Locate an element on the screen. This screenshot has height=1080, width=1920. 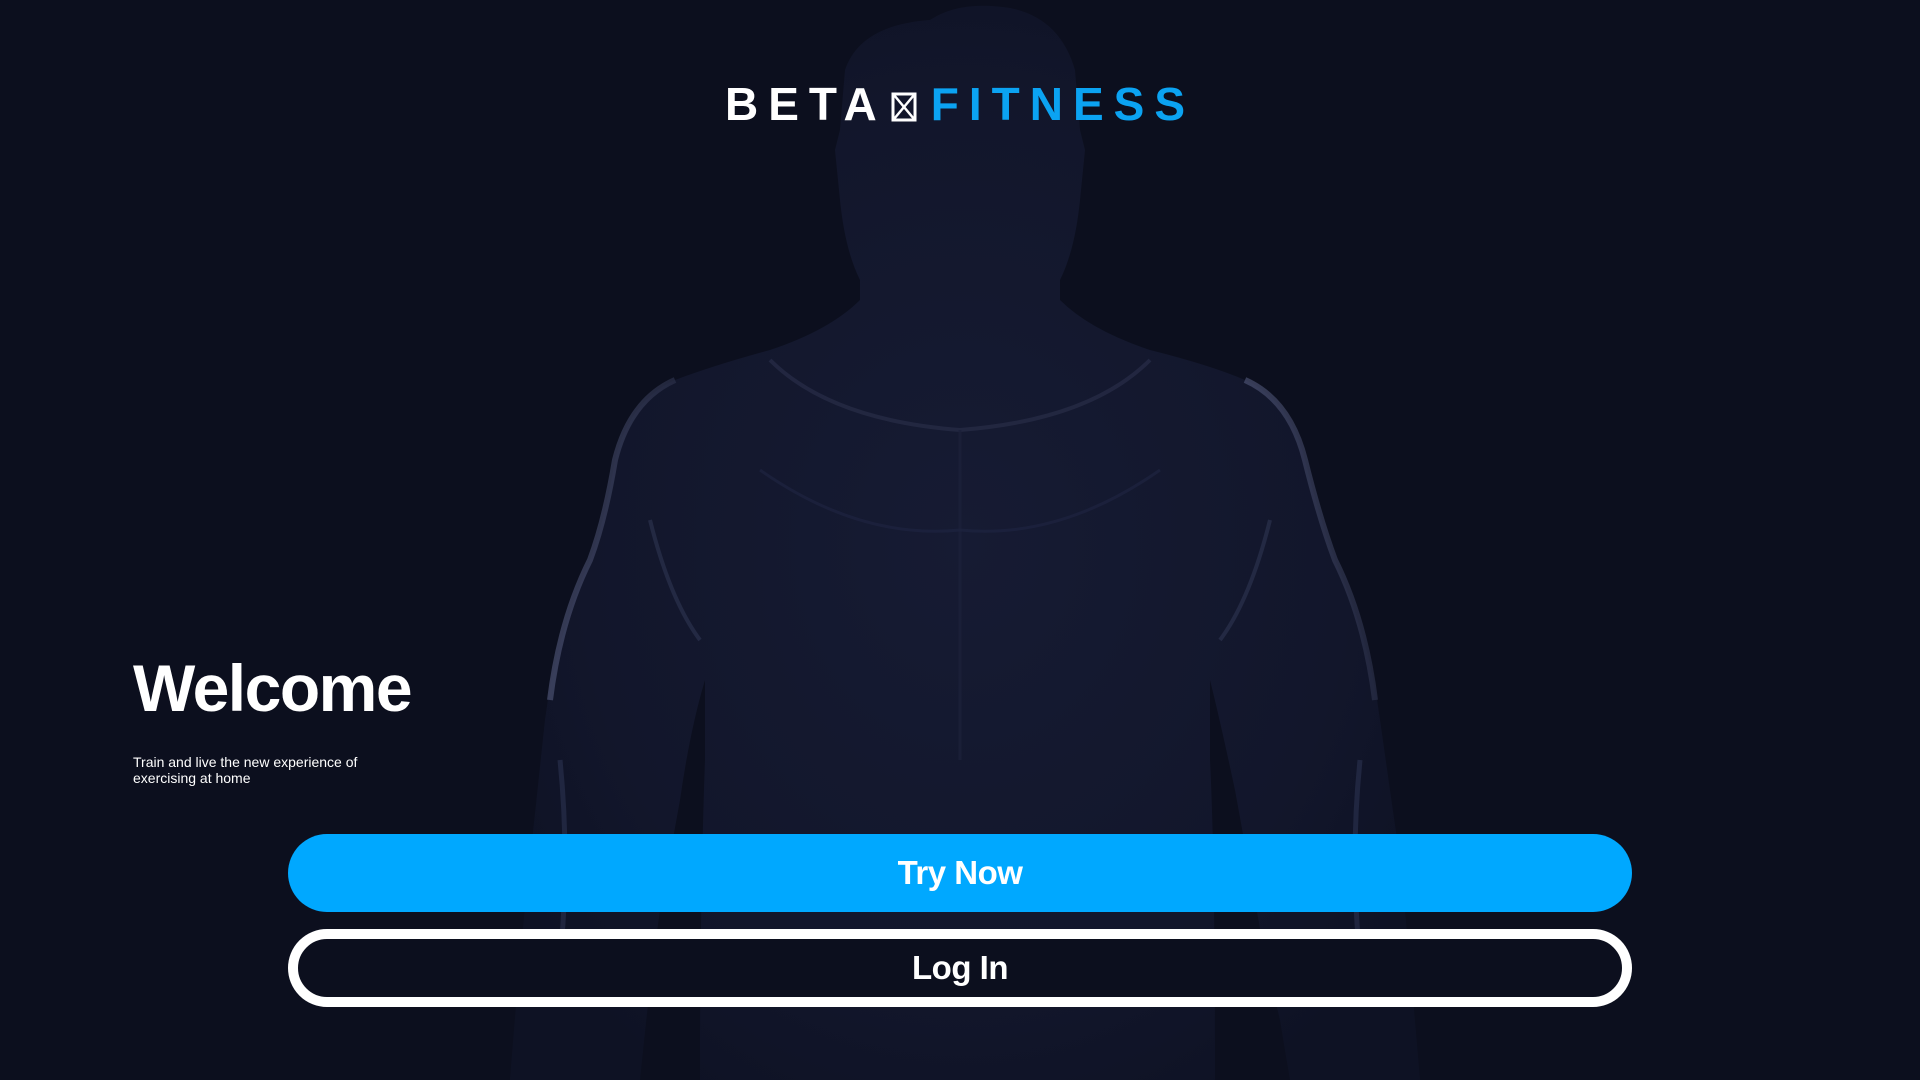
welcome-title: Welcome is located at coordinates (273, 688).